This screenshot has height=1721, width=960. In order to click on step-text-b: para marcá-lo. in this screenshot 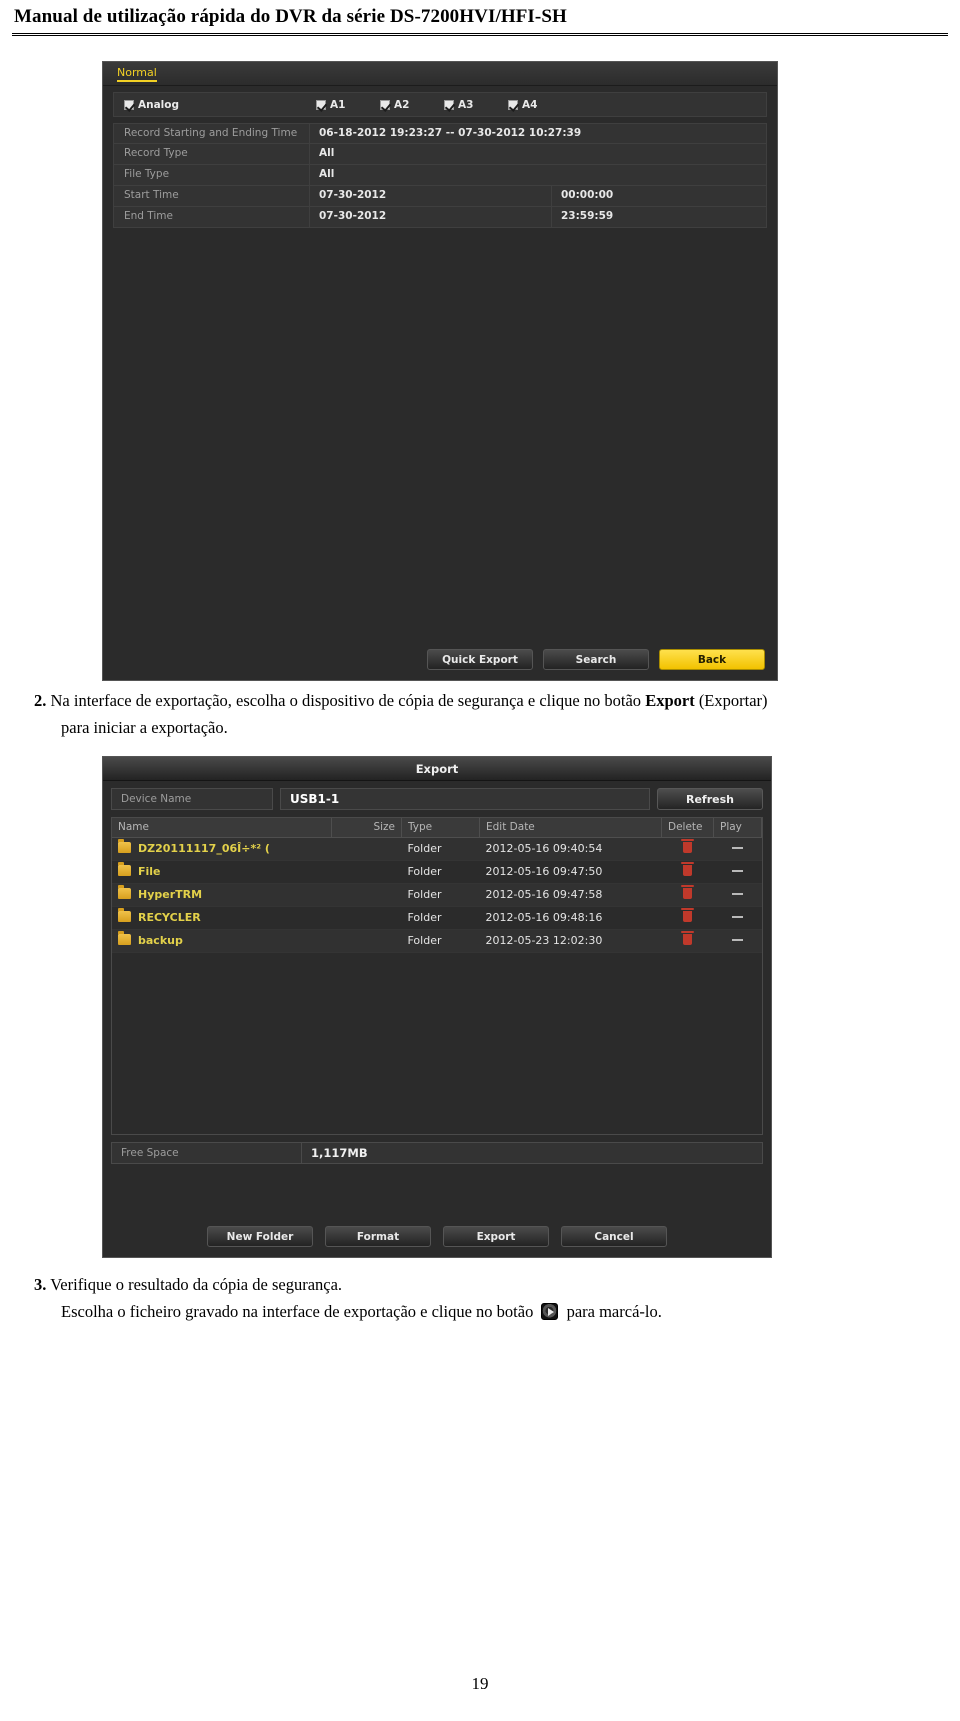, I will do `click(612, 1311)`.